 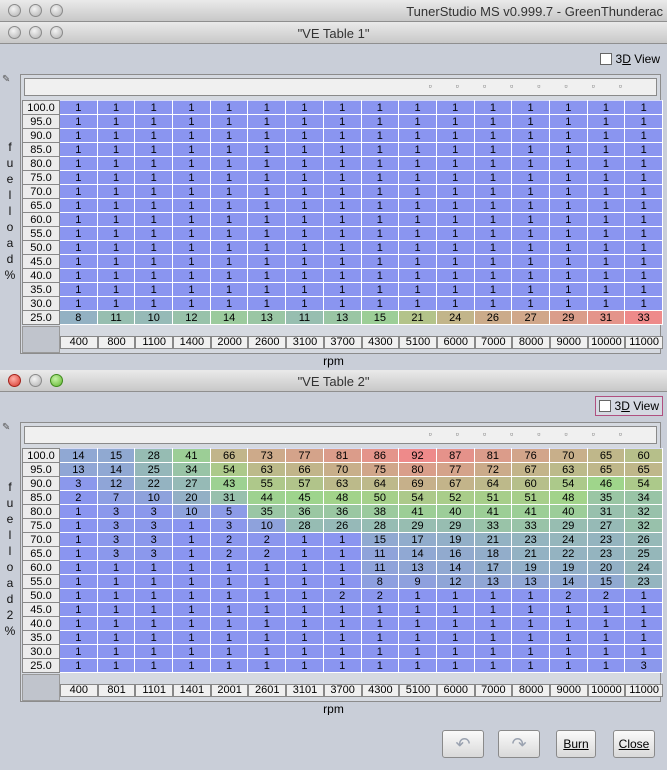 I want to click on ve-cell: 54, so click(x=417, y=497).